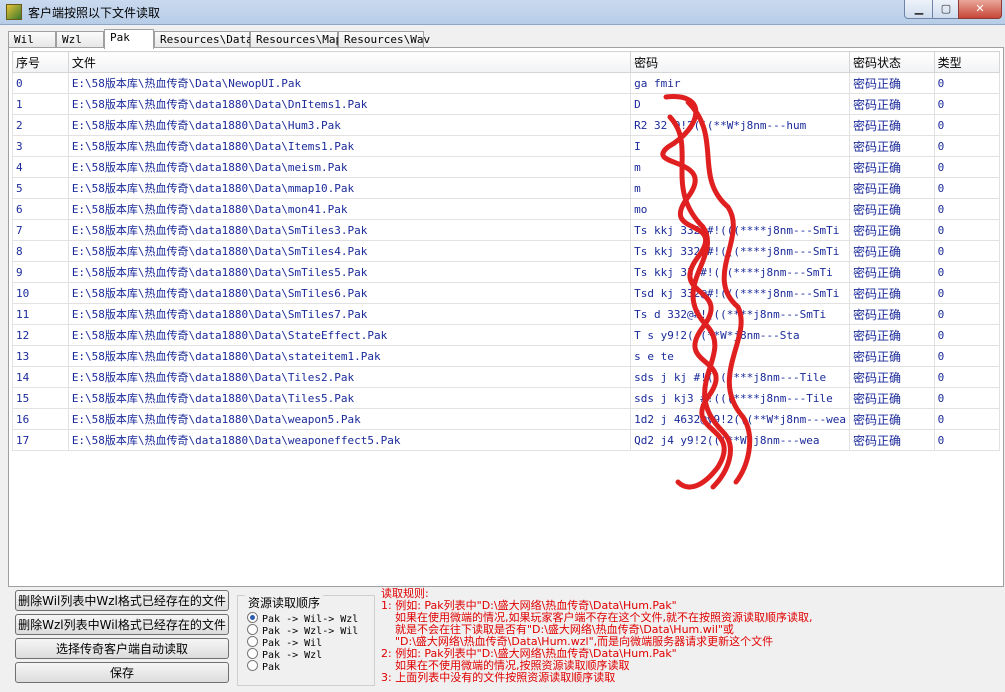 This screenshot has width=1005, height=692. I want to click on cell-index: 3, so click(40, 146).